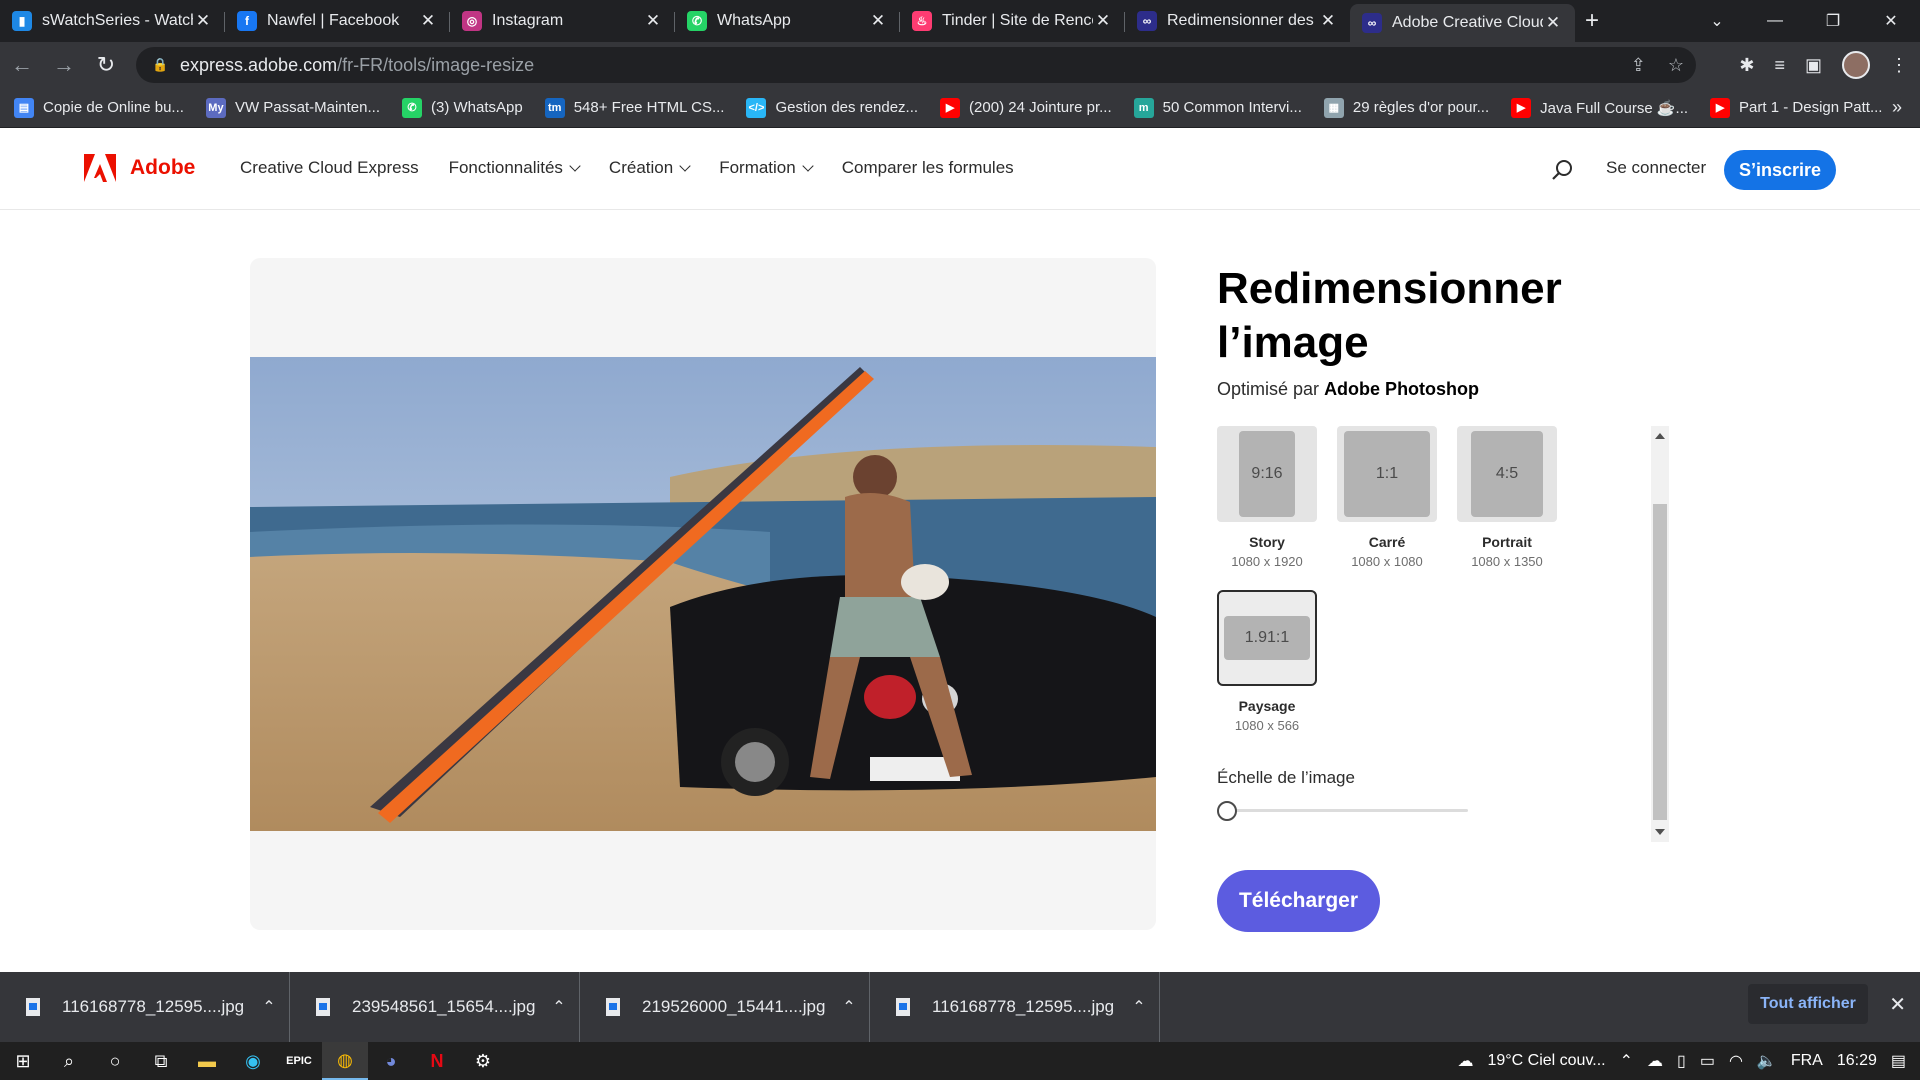  Describe the element at coordinates (1267, 474) in the screenshot. I see `ratio-card: 9:16` at that location.